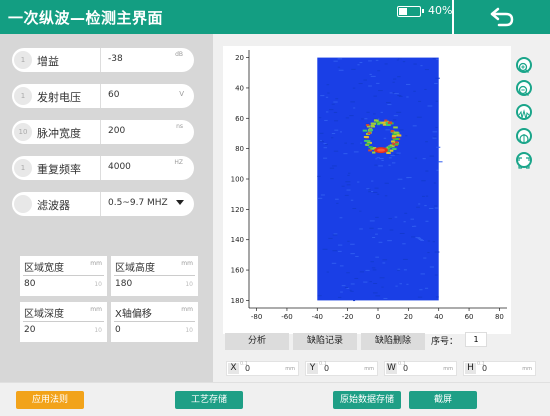 The width and height of the screenshot is (550, 416). Describe the element at coordinates (247, 368) in the screenshot. I see `coord-x-value: 0` at that location.